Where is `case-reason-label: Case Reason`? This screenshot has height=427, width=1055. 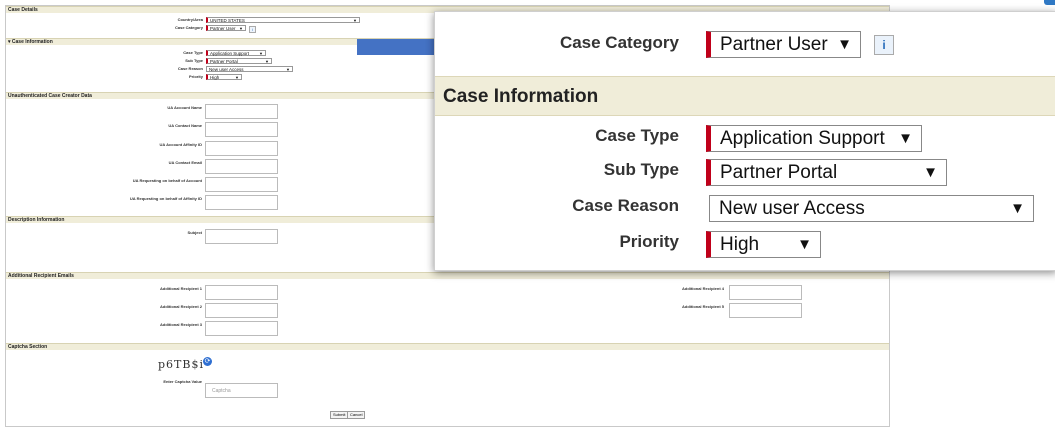 case-reason-label: Case Reason is located at coordinates (190, 68).